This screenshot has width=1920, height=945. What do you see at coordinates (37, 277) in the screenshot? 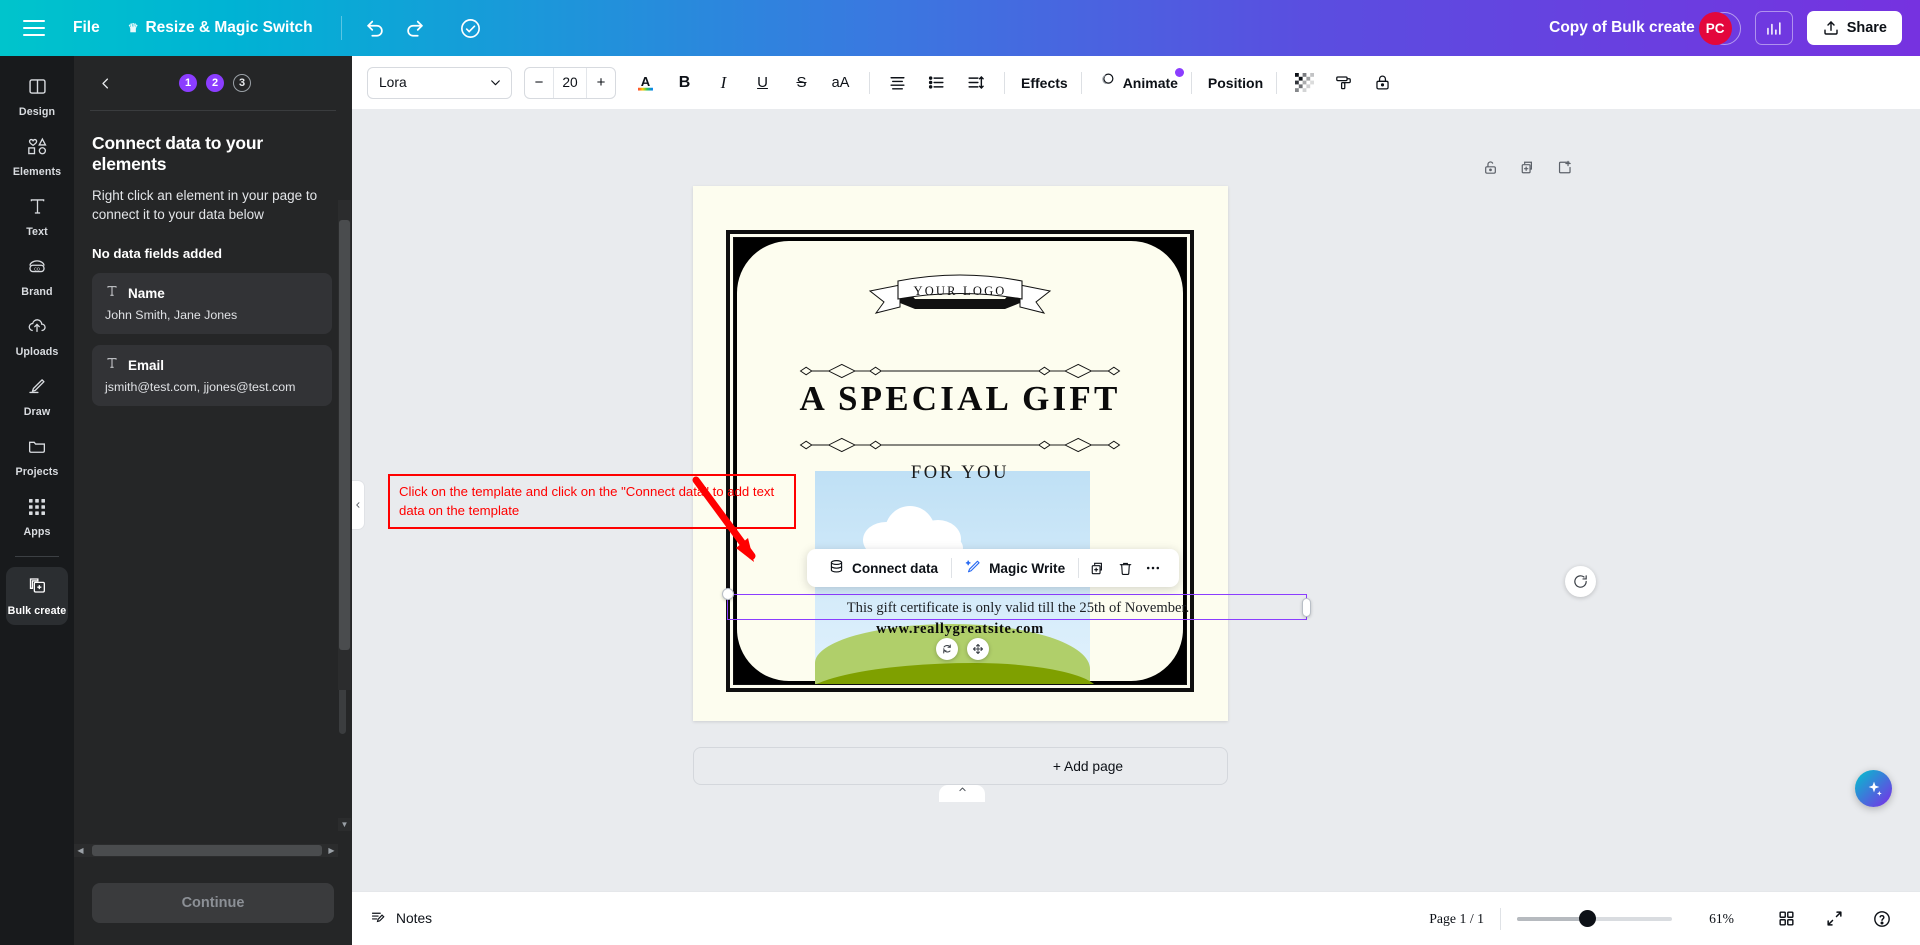
I see `sidebar-item-brand: co Brand` at bounding box center [37, 277].